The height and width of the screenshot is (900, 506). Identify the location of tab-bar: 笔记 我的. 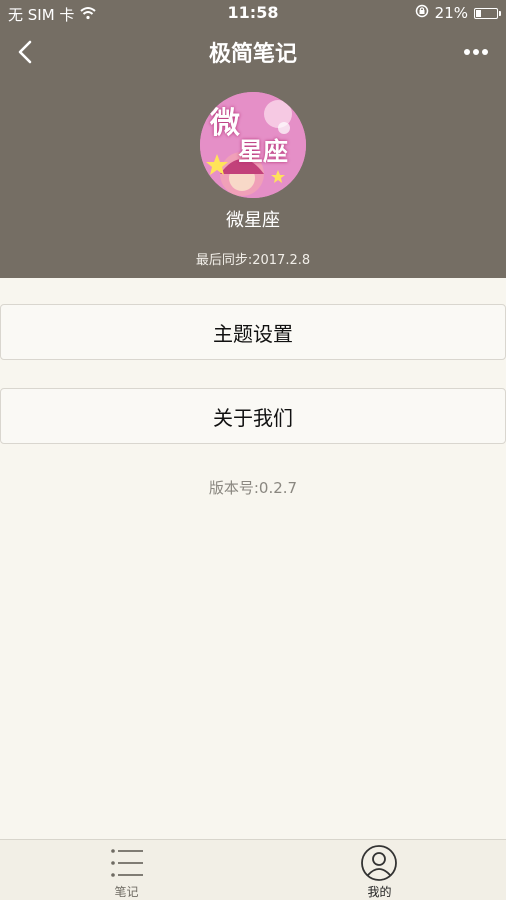
(253, 869).